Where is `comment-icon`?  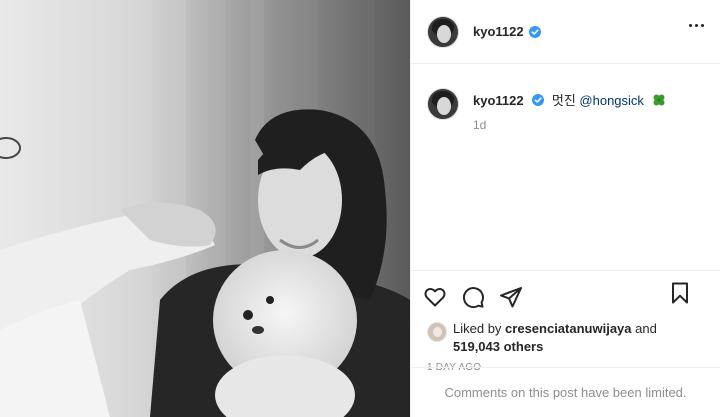 comment-icon is located at coordinates (473, 297).